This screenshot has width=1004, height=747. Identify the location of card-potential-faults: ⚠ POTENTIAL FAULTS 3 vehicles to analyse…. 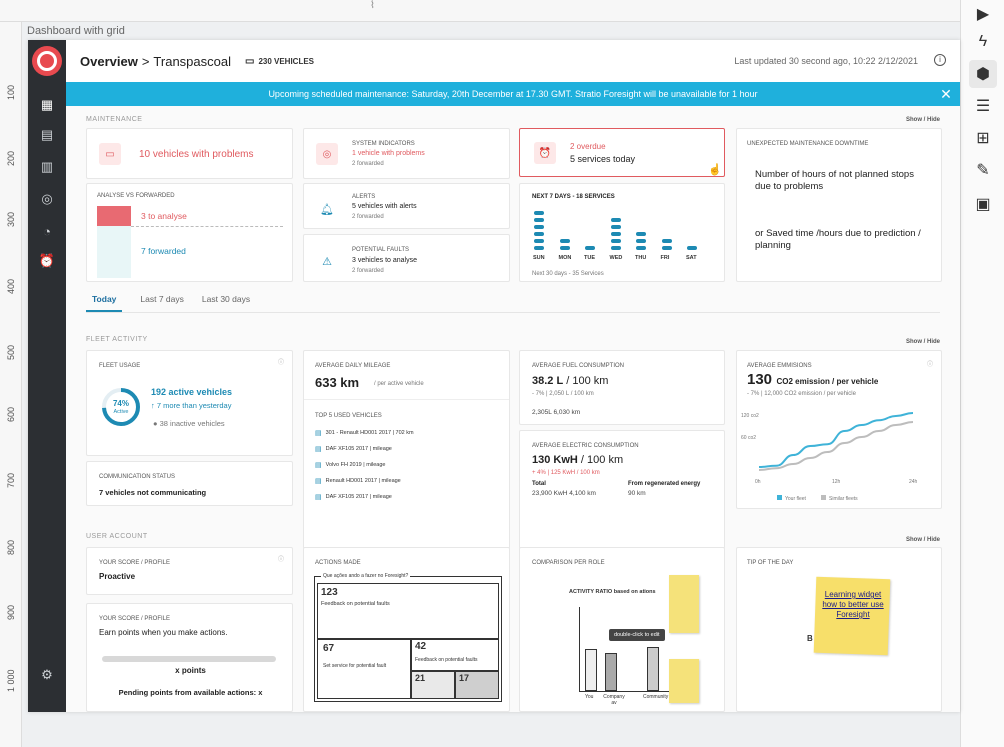
(406, 258).